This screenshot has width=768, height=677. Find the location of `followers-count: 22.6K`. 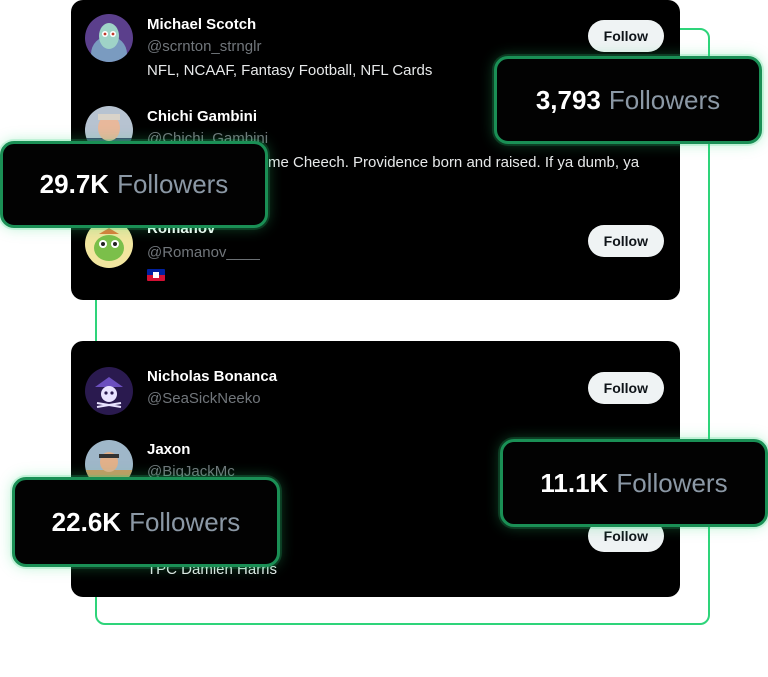

followers-count: 22.6K is located at coordinates (86, 521).